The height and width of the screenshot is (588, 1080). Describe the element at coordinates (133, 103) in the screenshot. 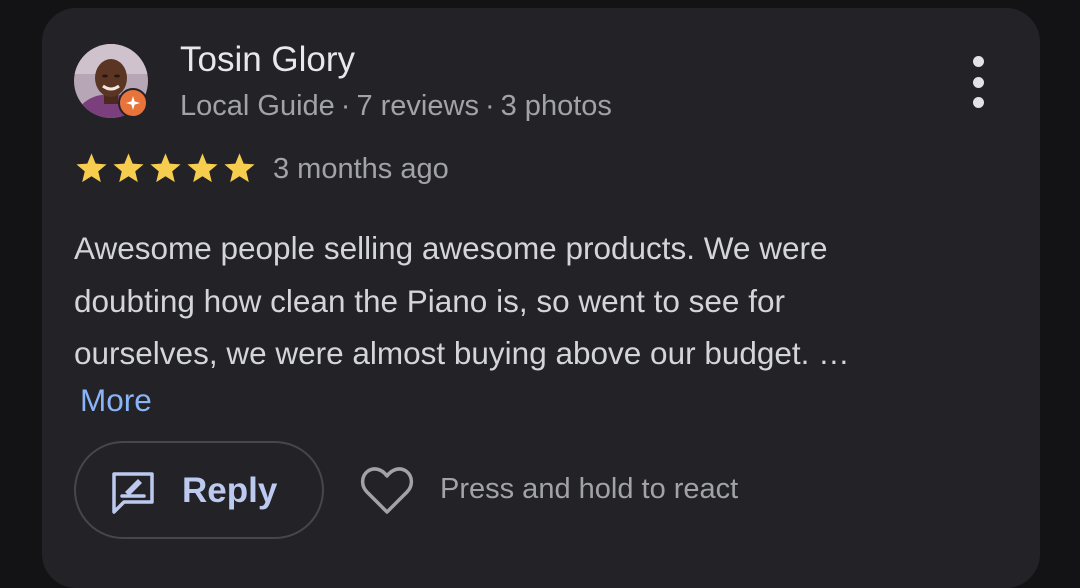

I see `local-guide-badge-icon` at that location.